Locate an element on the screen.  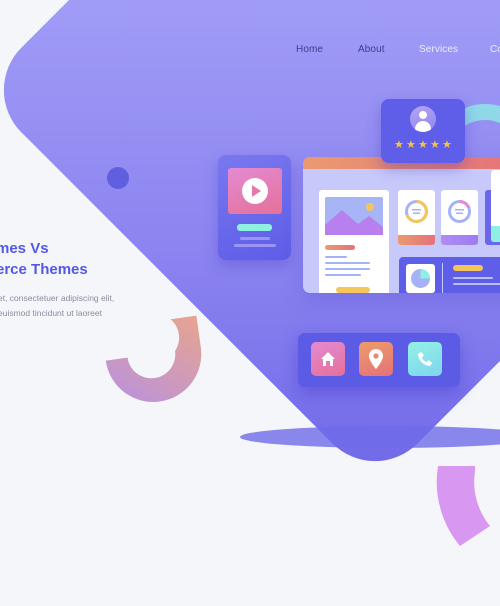
decor-dot is located at coordinates (118, 178).